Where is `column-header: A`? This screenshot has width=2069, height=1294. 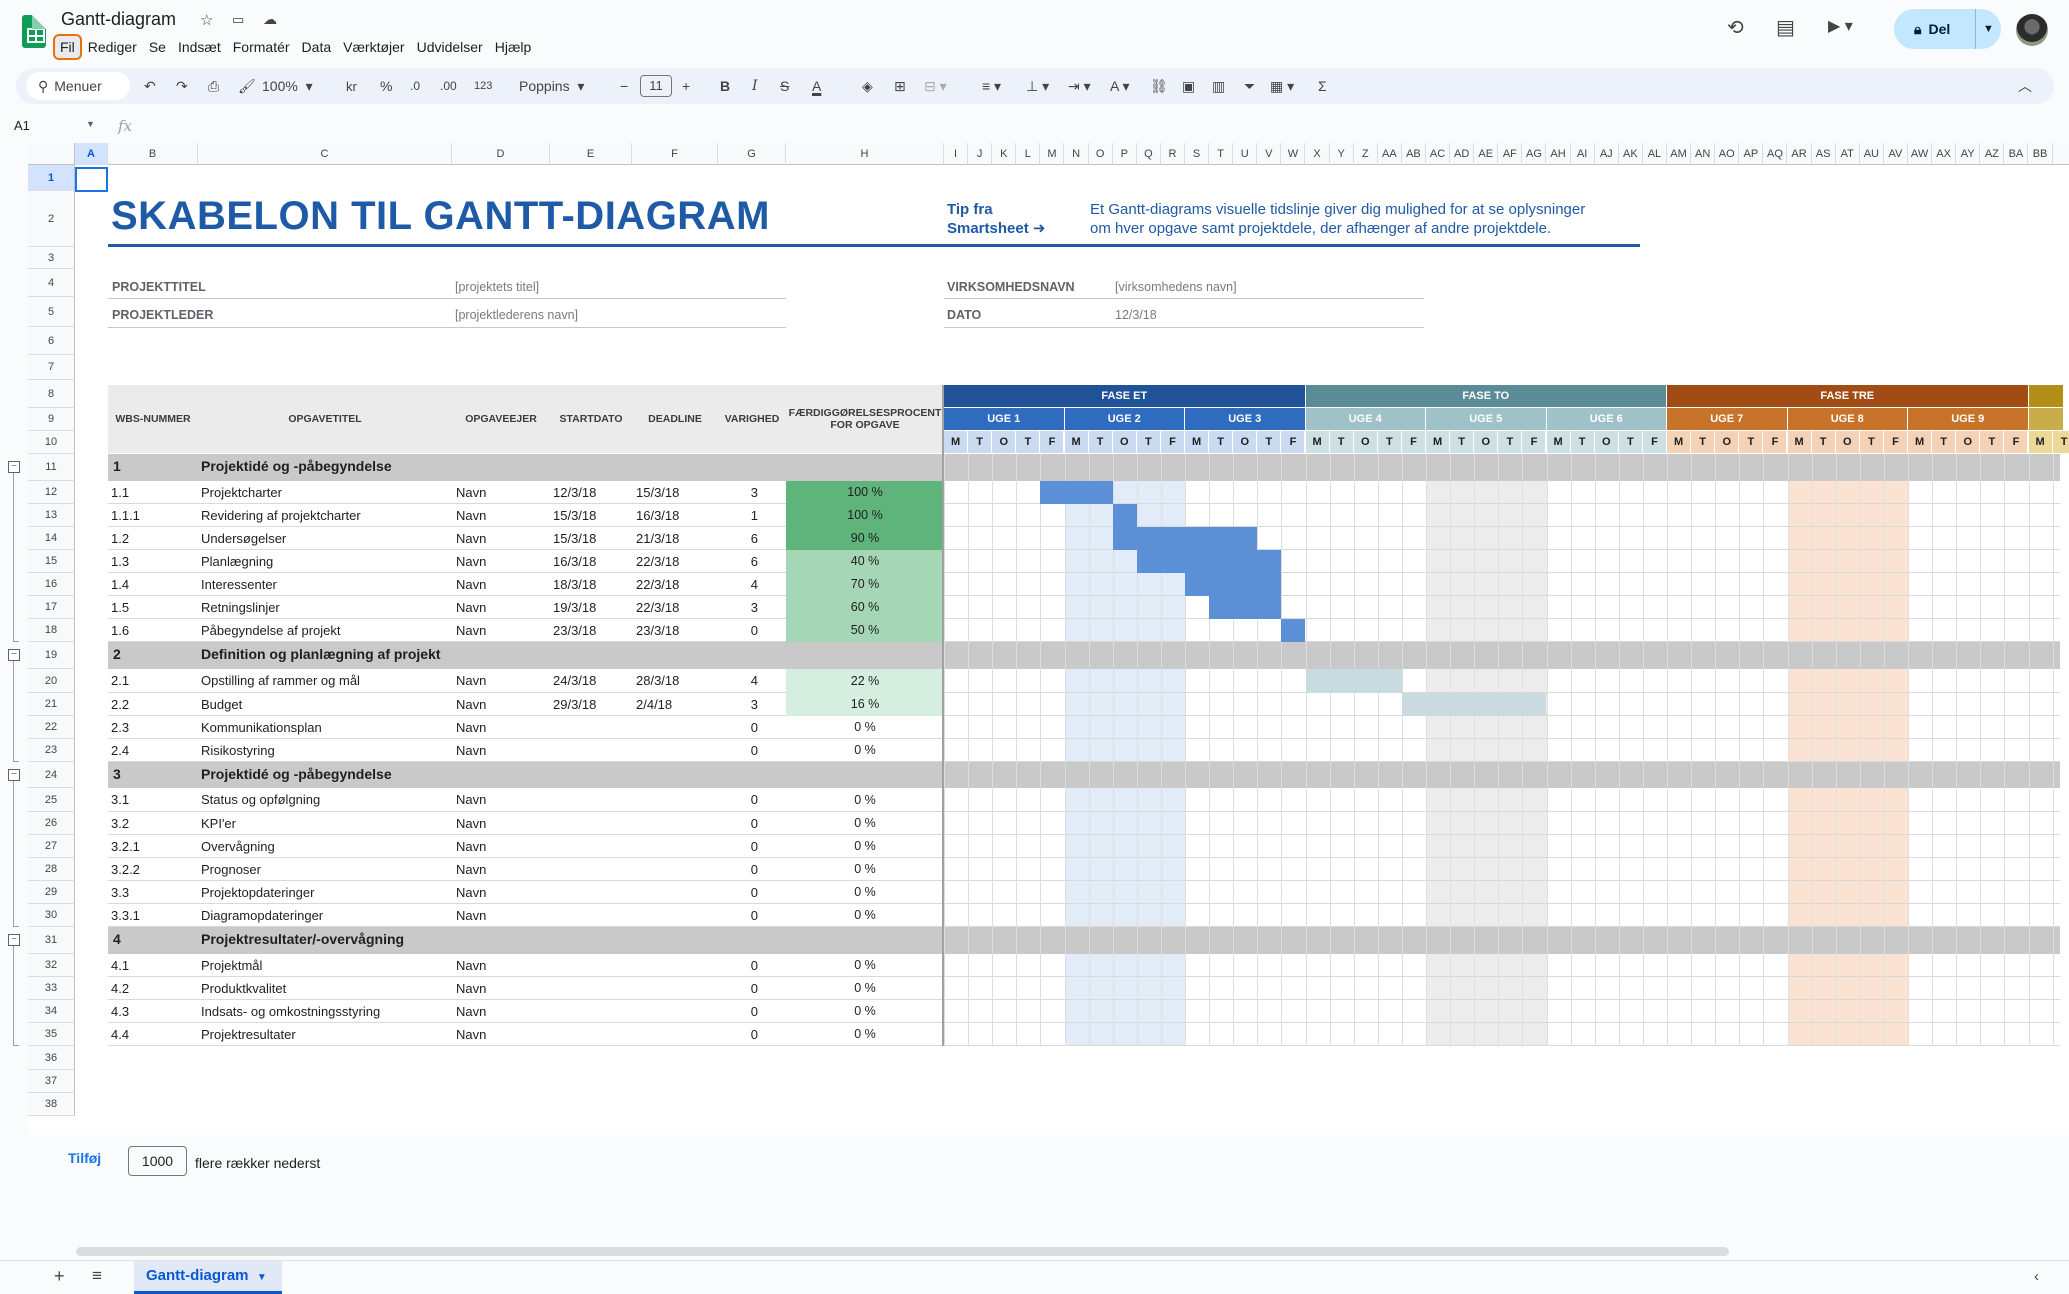 column-header: A is located at coordinates (91, 154).